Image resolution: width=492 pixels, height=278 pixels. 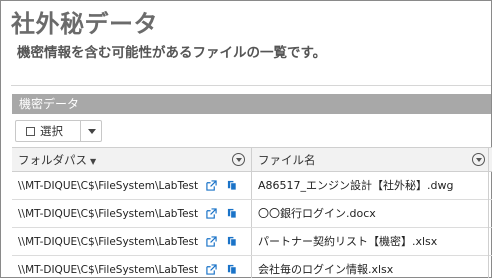 What do you see at coordinates (172, 53) in the screenshot?
I see `page-description: 機密情報を含む可能性があるファイルの一覧です。` at bounding box center [172, 53].